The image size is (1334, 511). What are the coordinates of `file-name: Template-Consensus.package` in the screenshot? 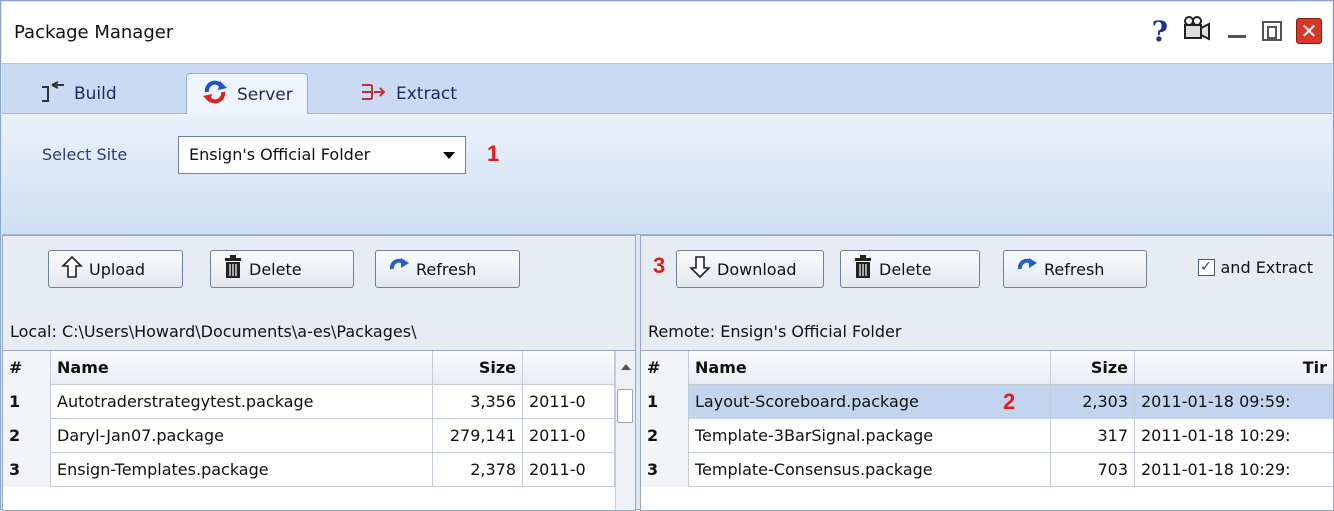 It's located at (870, 470).